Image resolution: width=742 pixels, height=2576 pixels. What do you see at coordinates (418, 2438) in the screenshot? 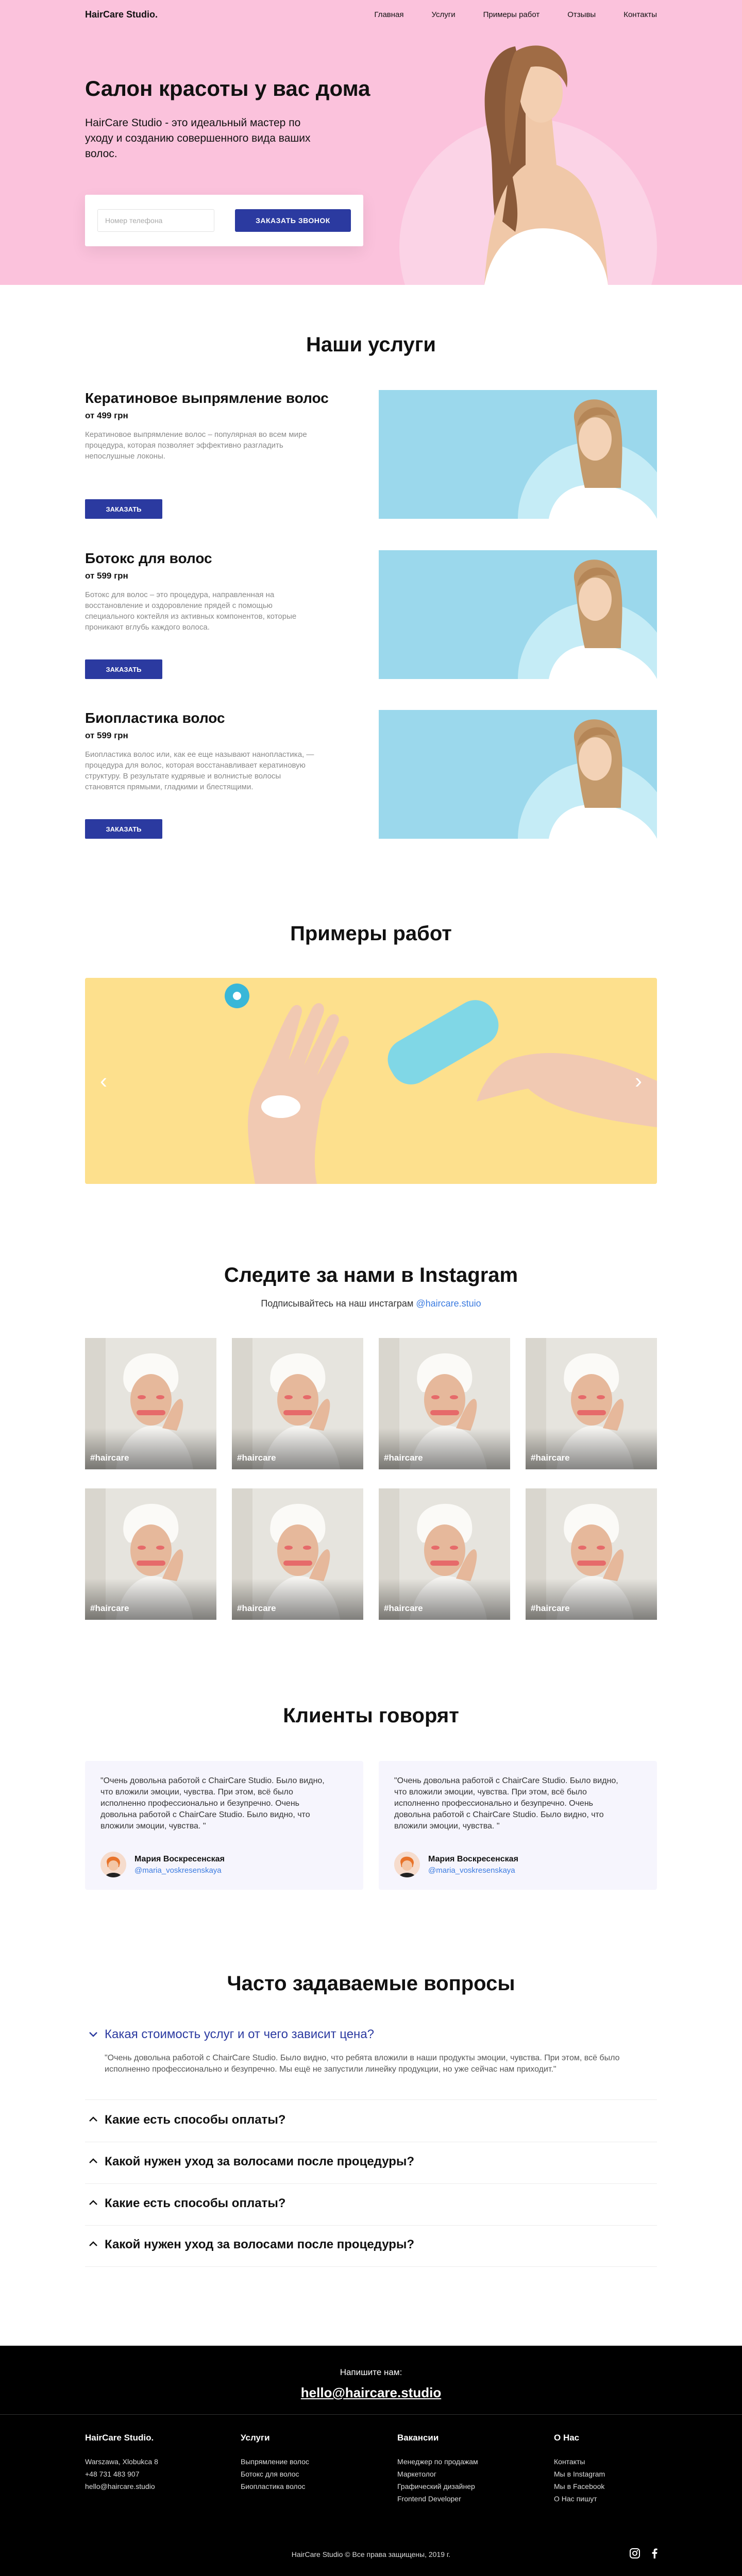
I see `footer-column-title: Вакансии` at bounding box center [418, 2438].